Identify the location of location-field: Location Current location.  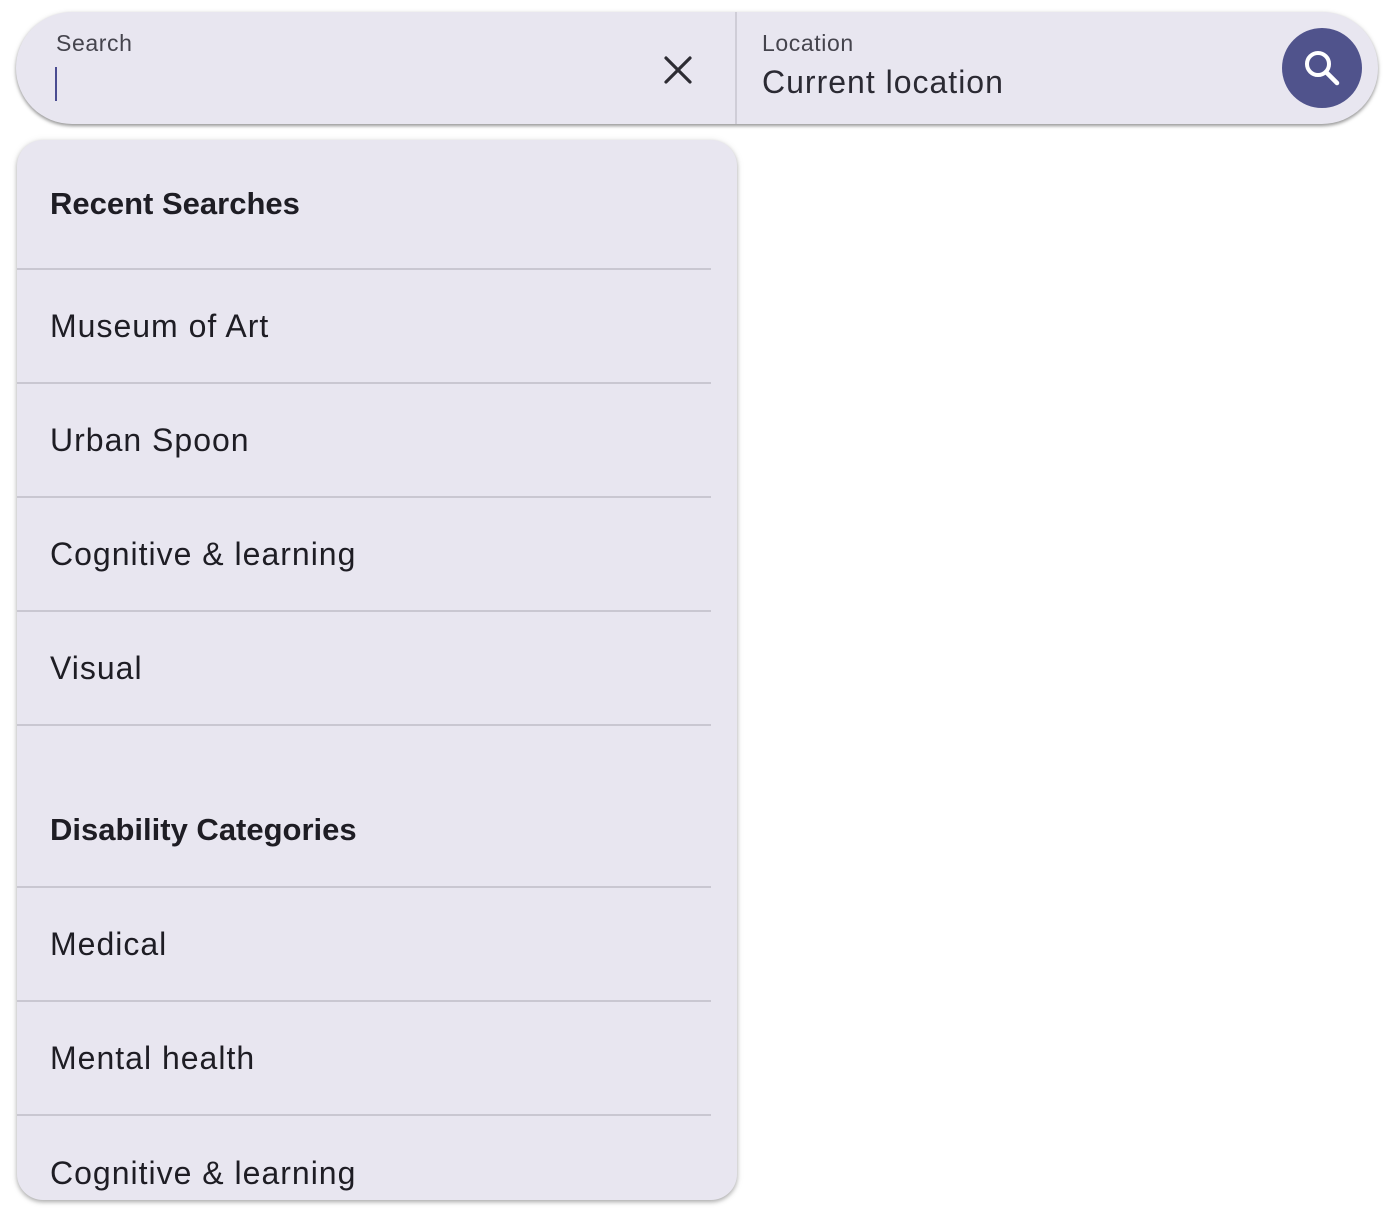
(1057, 68).